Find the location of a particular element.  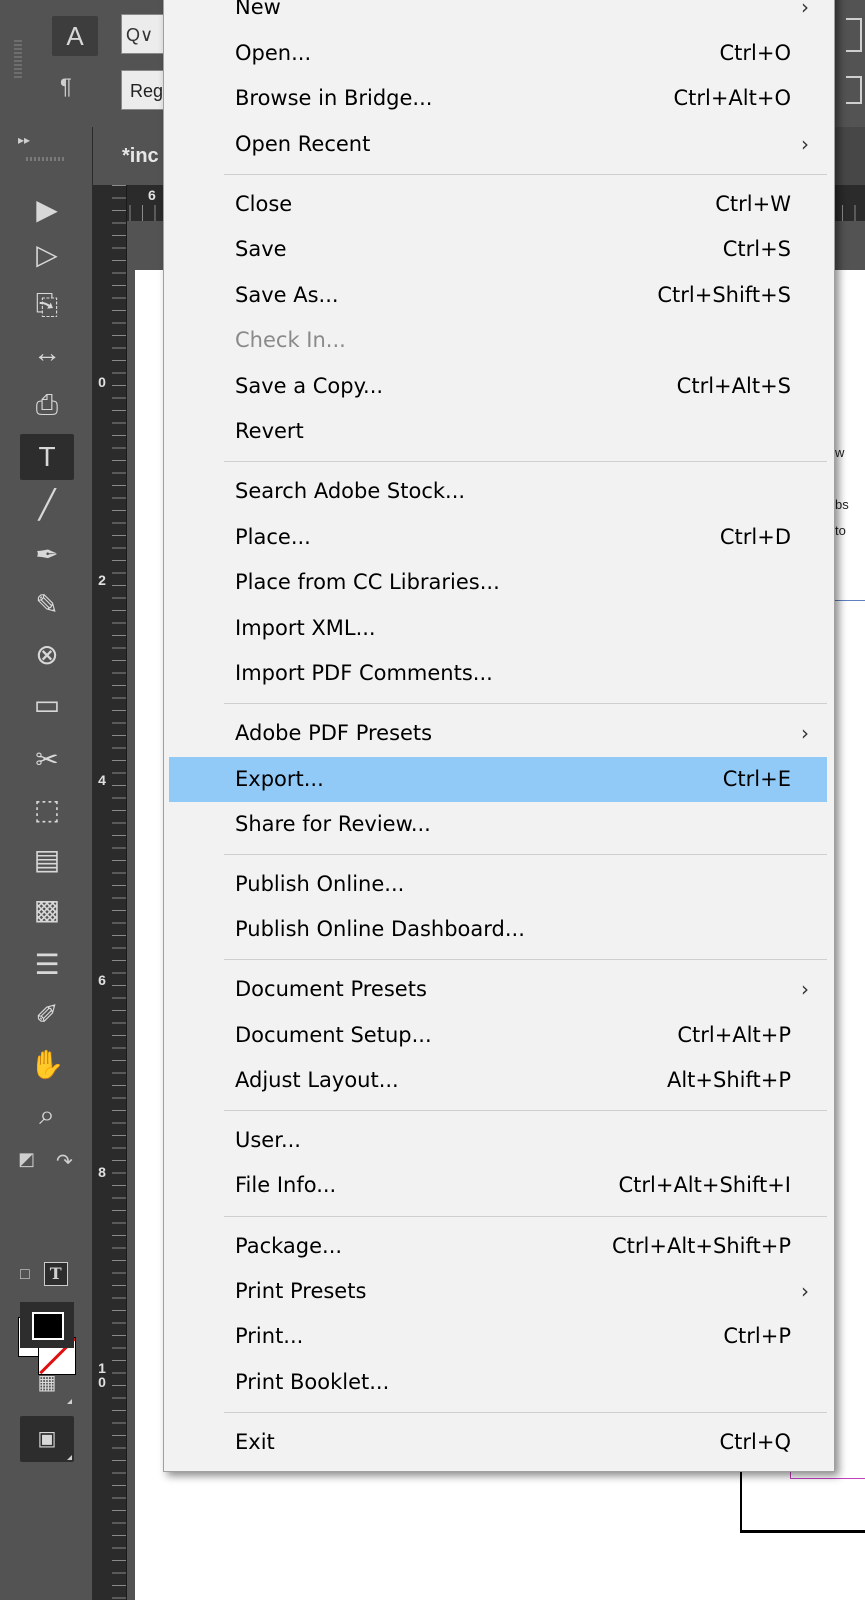

character-formatting-button: A is located at coordinates (75, 36).